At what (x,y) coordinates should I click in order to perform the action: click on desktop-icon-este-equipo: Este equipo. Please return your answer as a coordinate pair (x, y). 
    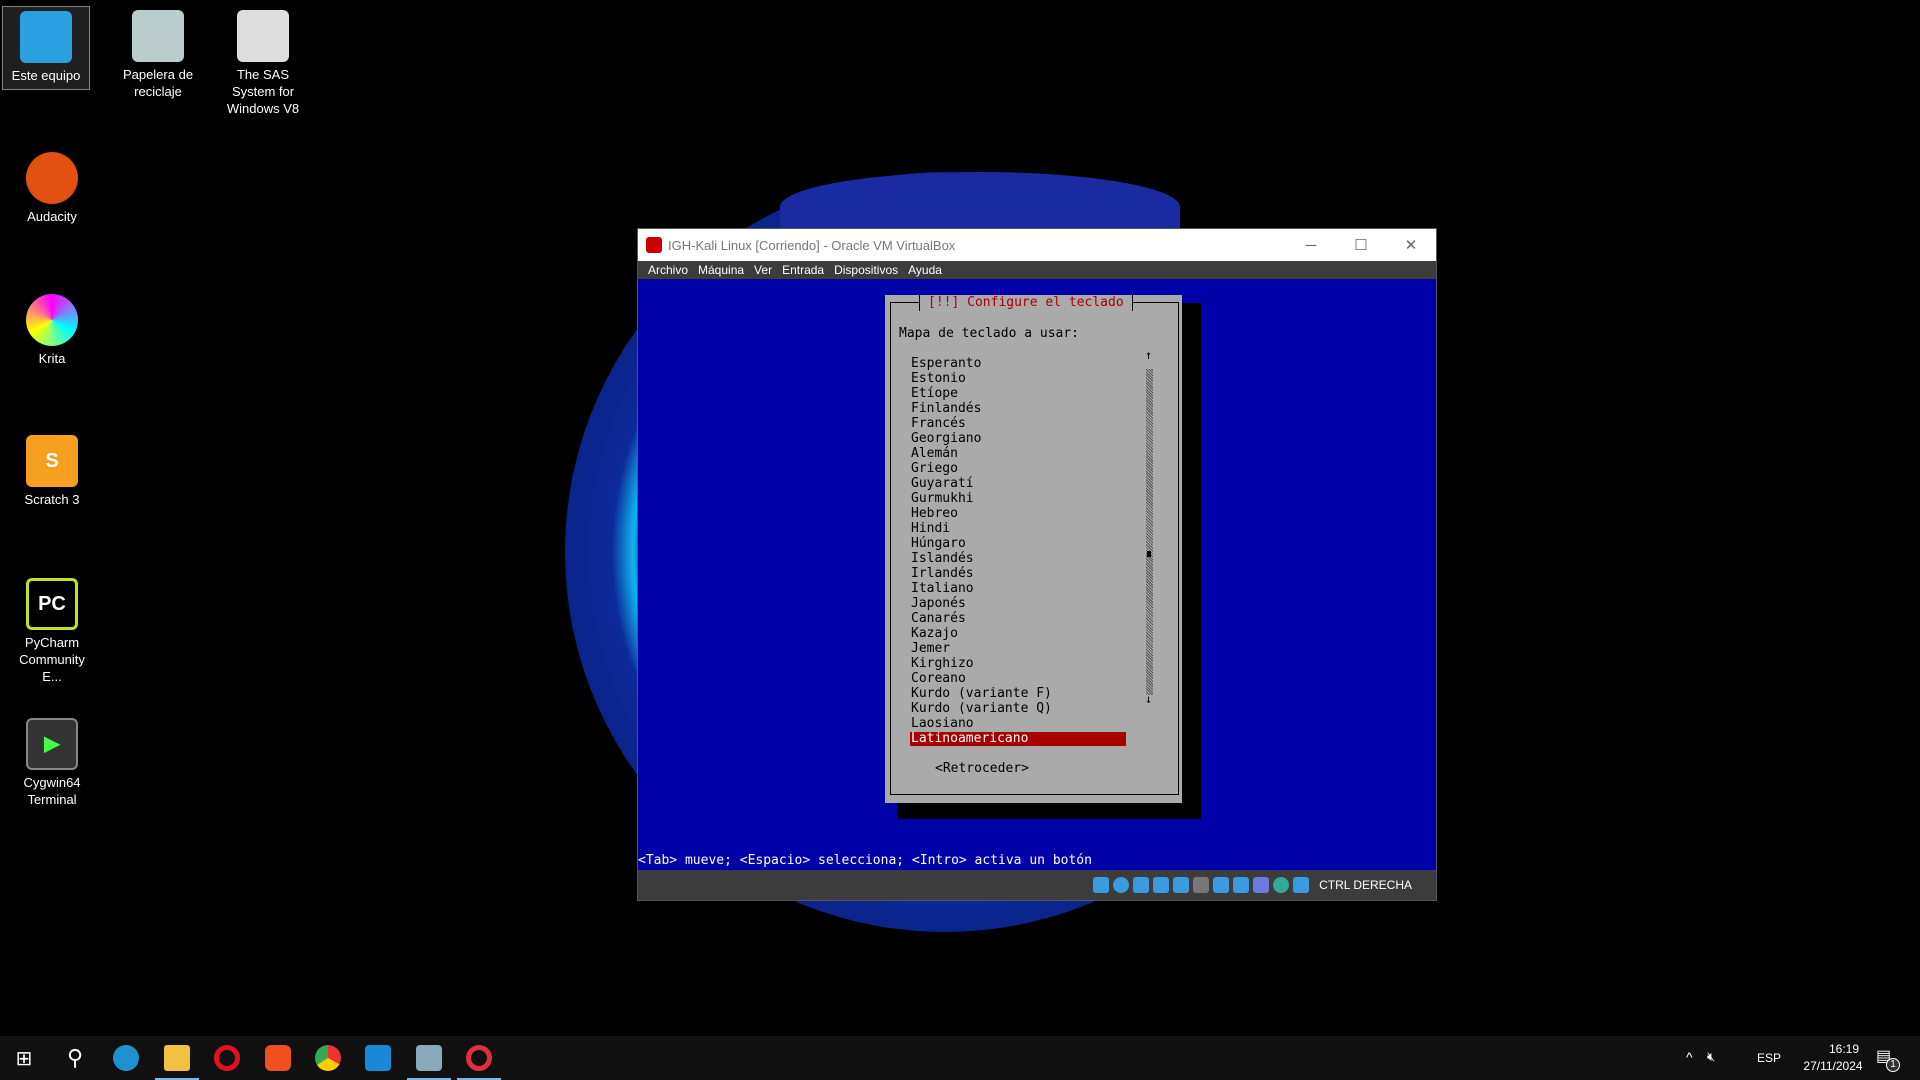
    Looking at the image, I should click on (46, 48).